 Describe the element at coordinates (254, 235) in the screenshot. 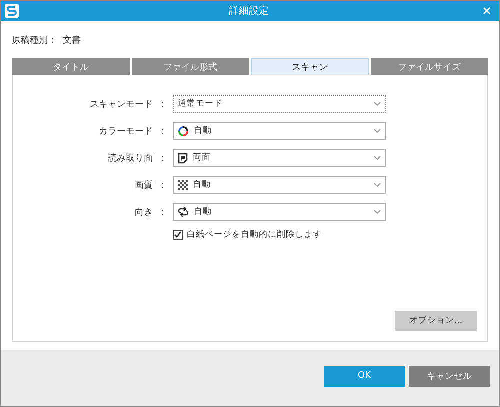

I see `checkbox-label: 白紙ページを自動的に削除します` at that location.